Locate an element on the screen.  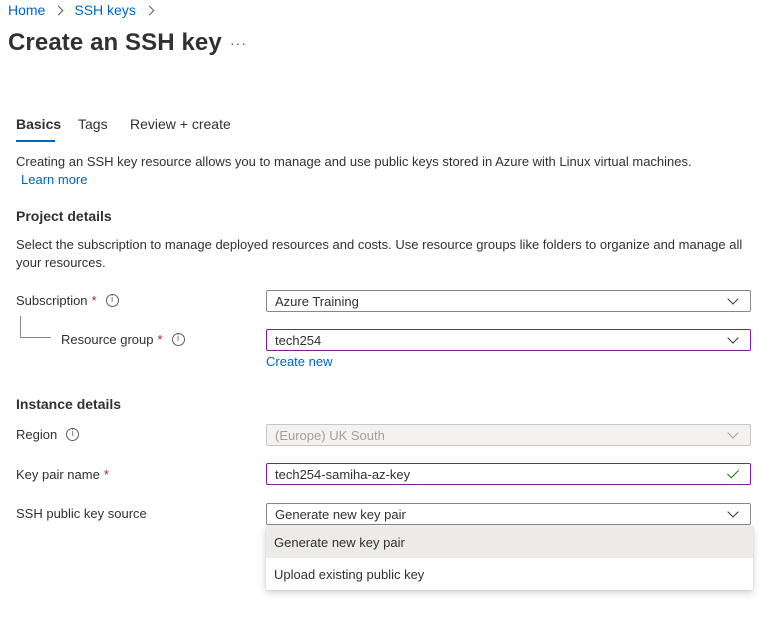
project-details-heading: Project details is located at coordinates (64, 216).